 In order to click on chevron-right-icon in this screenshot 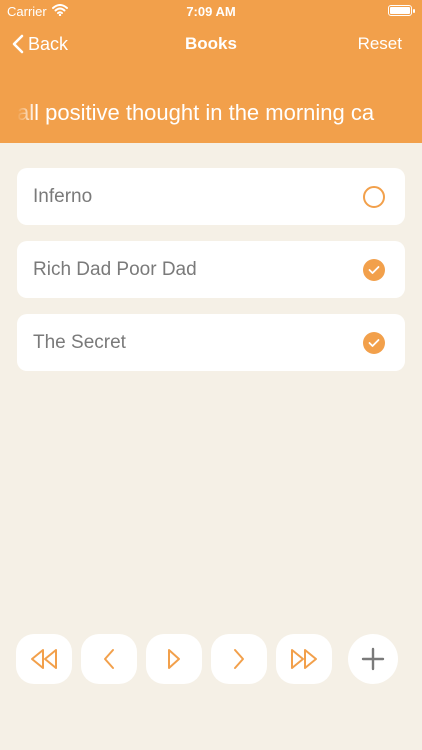, I will do `click(239, 659)`.